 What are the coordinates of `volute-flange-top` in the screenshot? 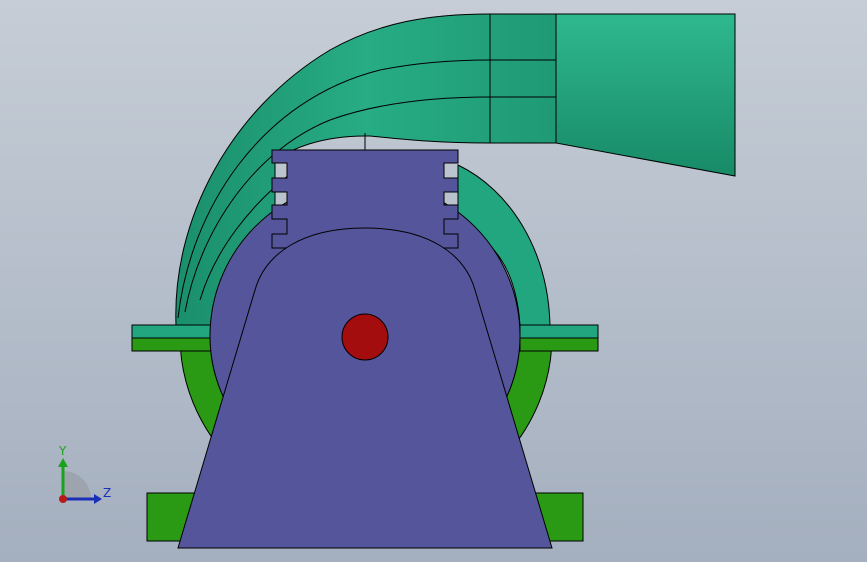 It's located at (172, 331).